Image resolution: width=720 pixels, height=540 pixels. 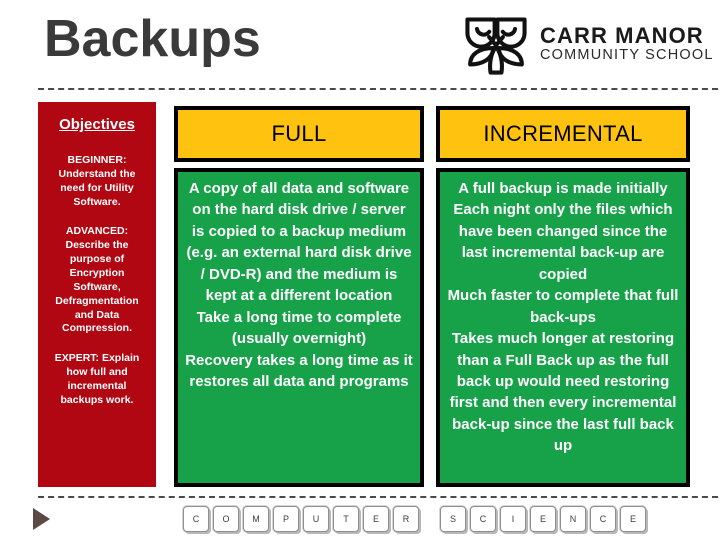 I want to click on key-computer-7: R, so click(x=406, y=519).